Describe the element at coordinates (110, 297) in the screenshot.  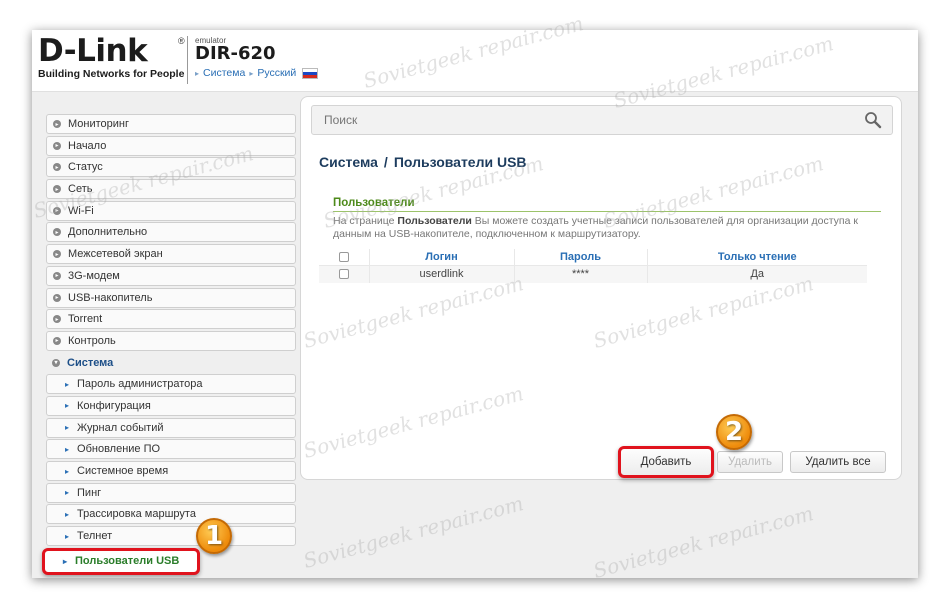
I see `sidebar-item-label: USB-накопитель` at that location.